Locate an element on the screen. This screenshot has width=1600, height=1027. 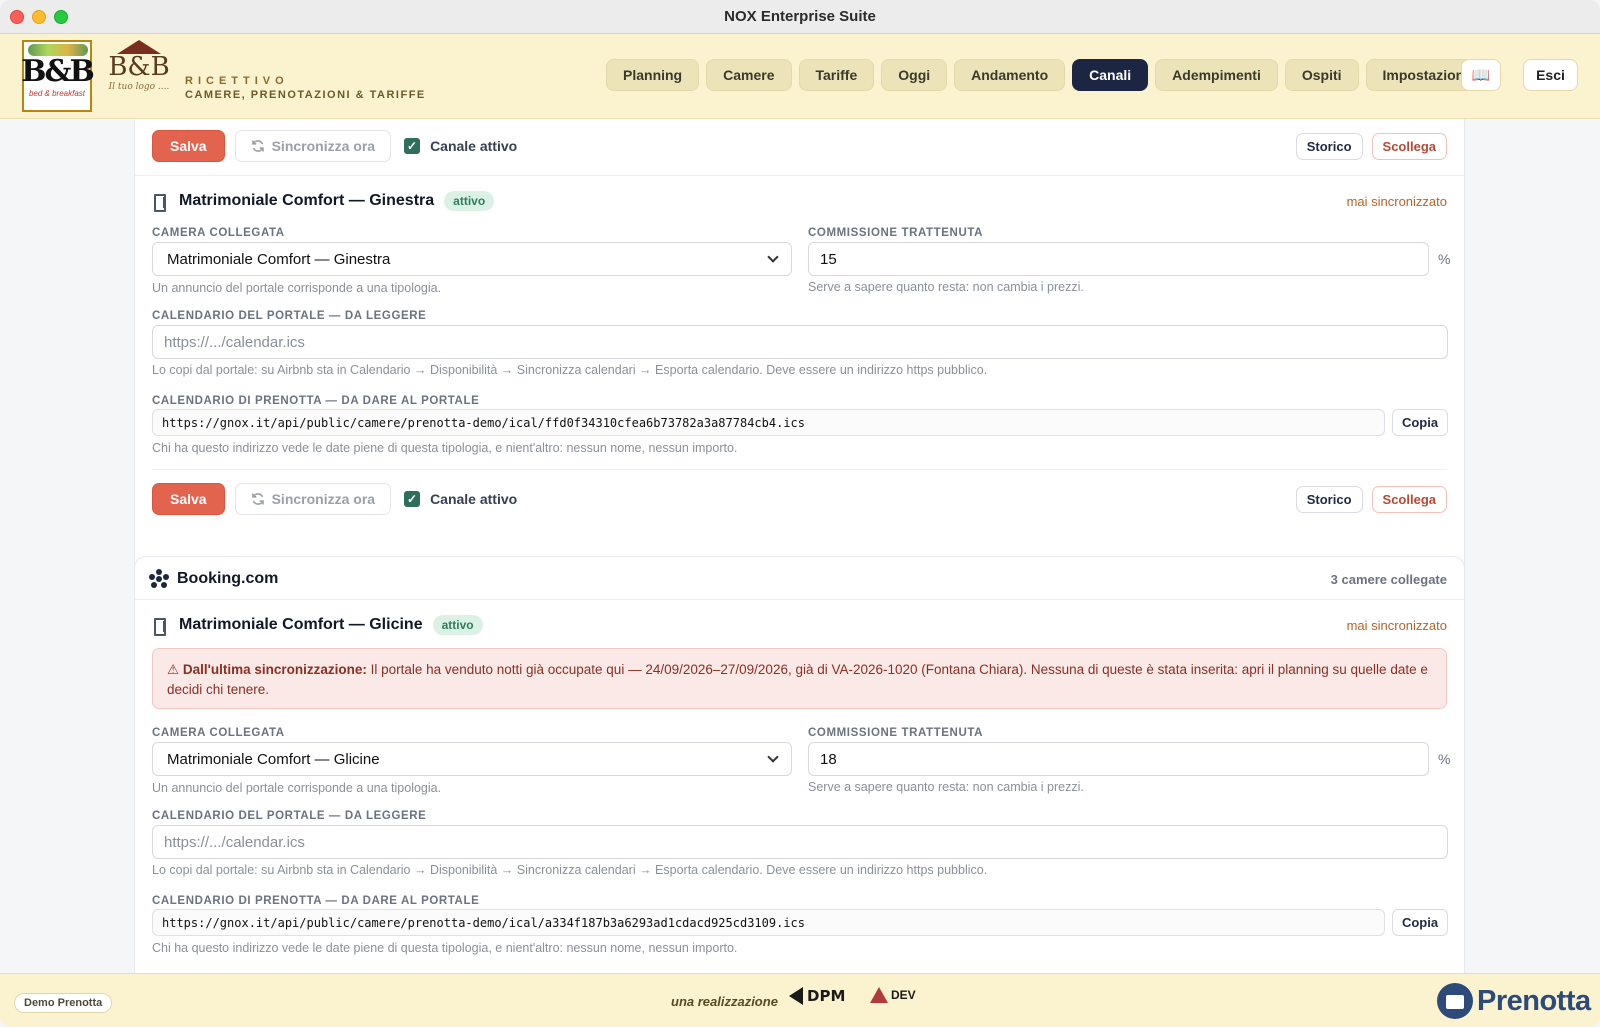
book-icon: 📖 is located at coordinates (1481, 75).